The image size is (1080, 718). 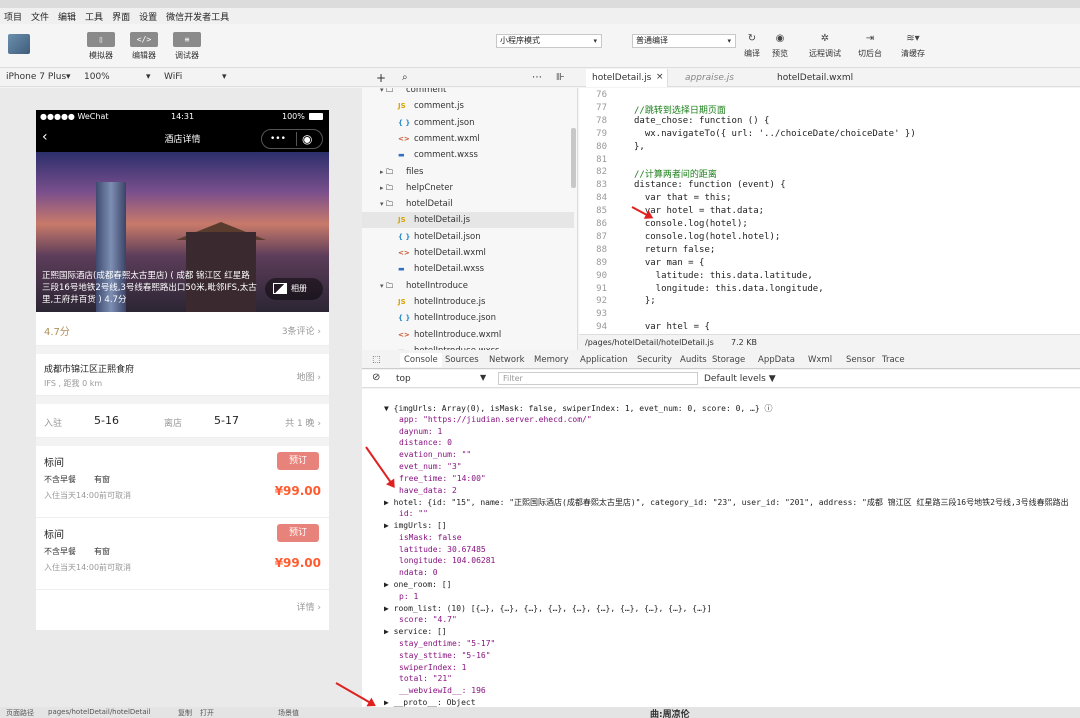 I want to click on tree-item: <> hotelIntroduce.wxml, so click(x=468, y=335).